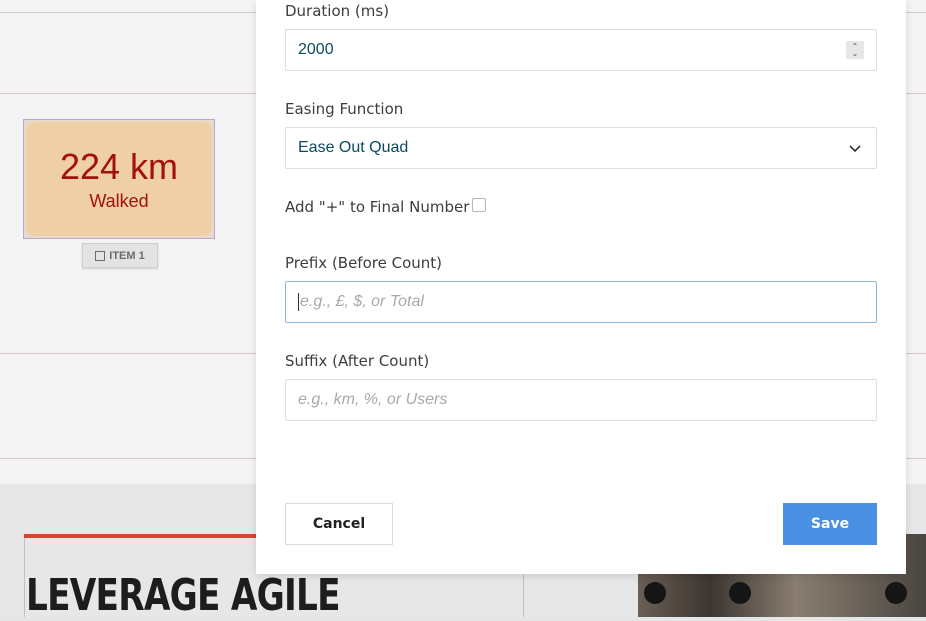  I want to click on up-down-stepper-icon: ⌃ ⌄, so click(855, 50).